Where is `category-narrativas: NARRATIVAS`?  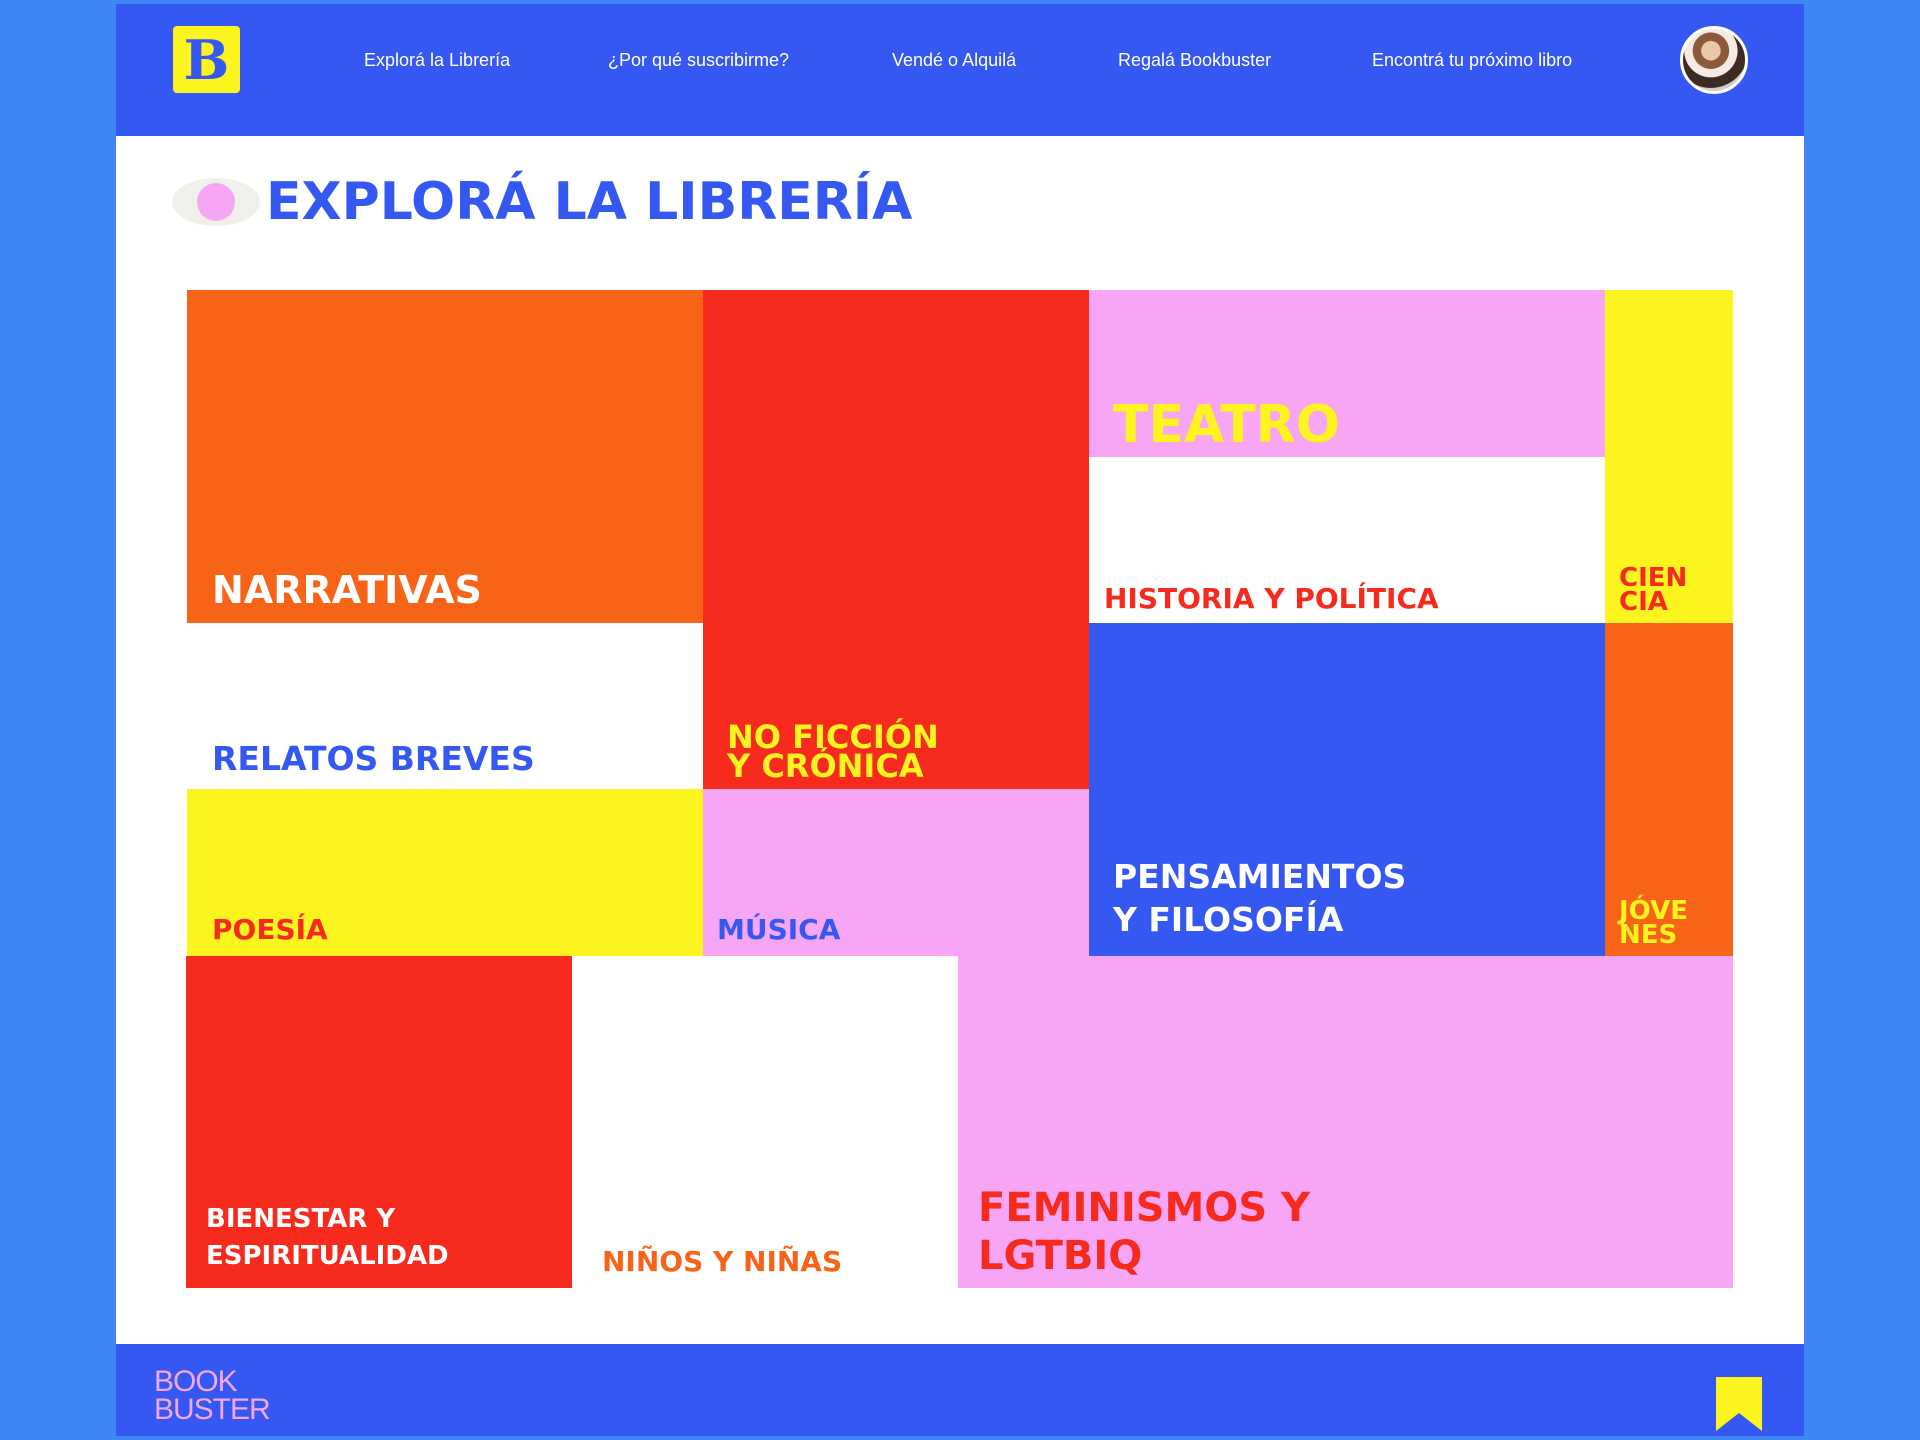
category-narrativas: NARRATIVAS is located at coordinates (445, 456).